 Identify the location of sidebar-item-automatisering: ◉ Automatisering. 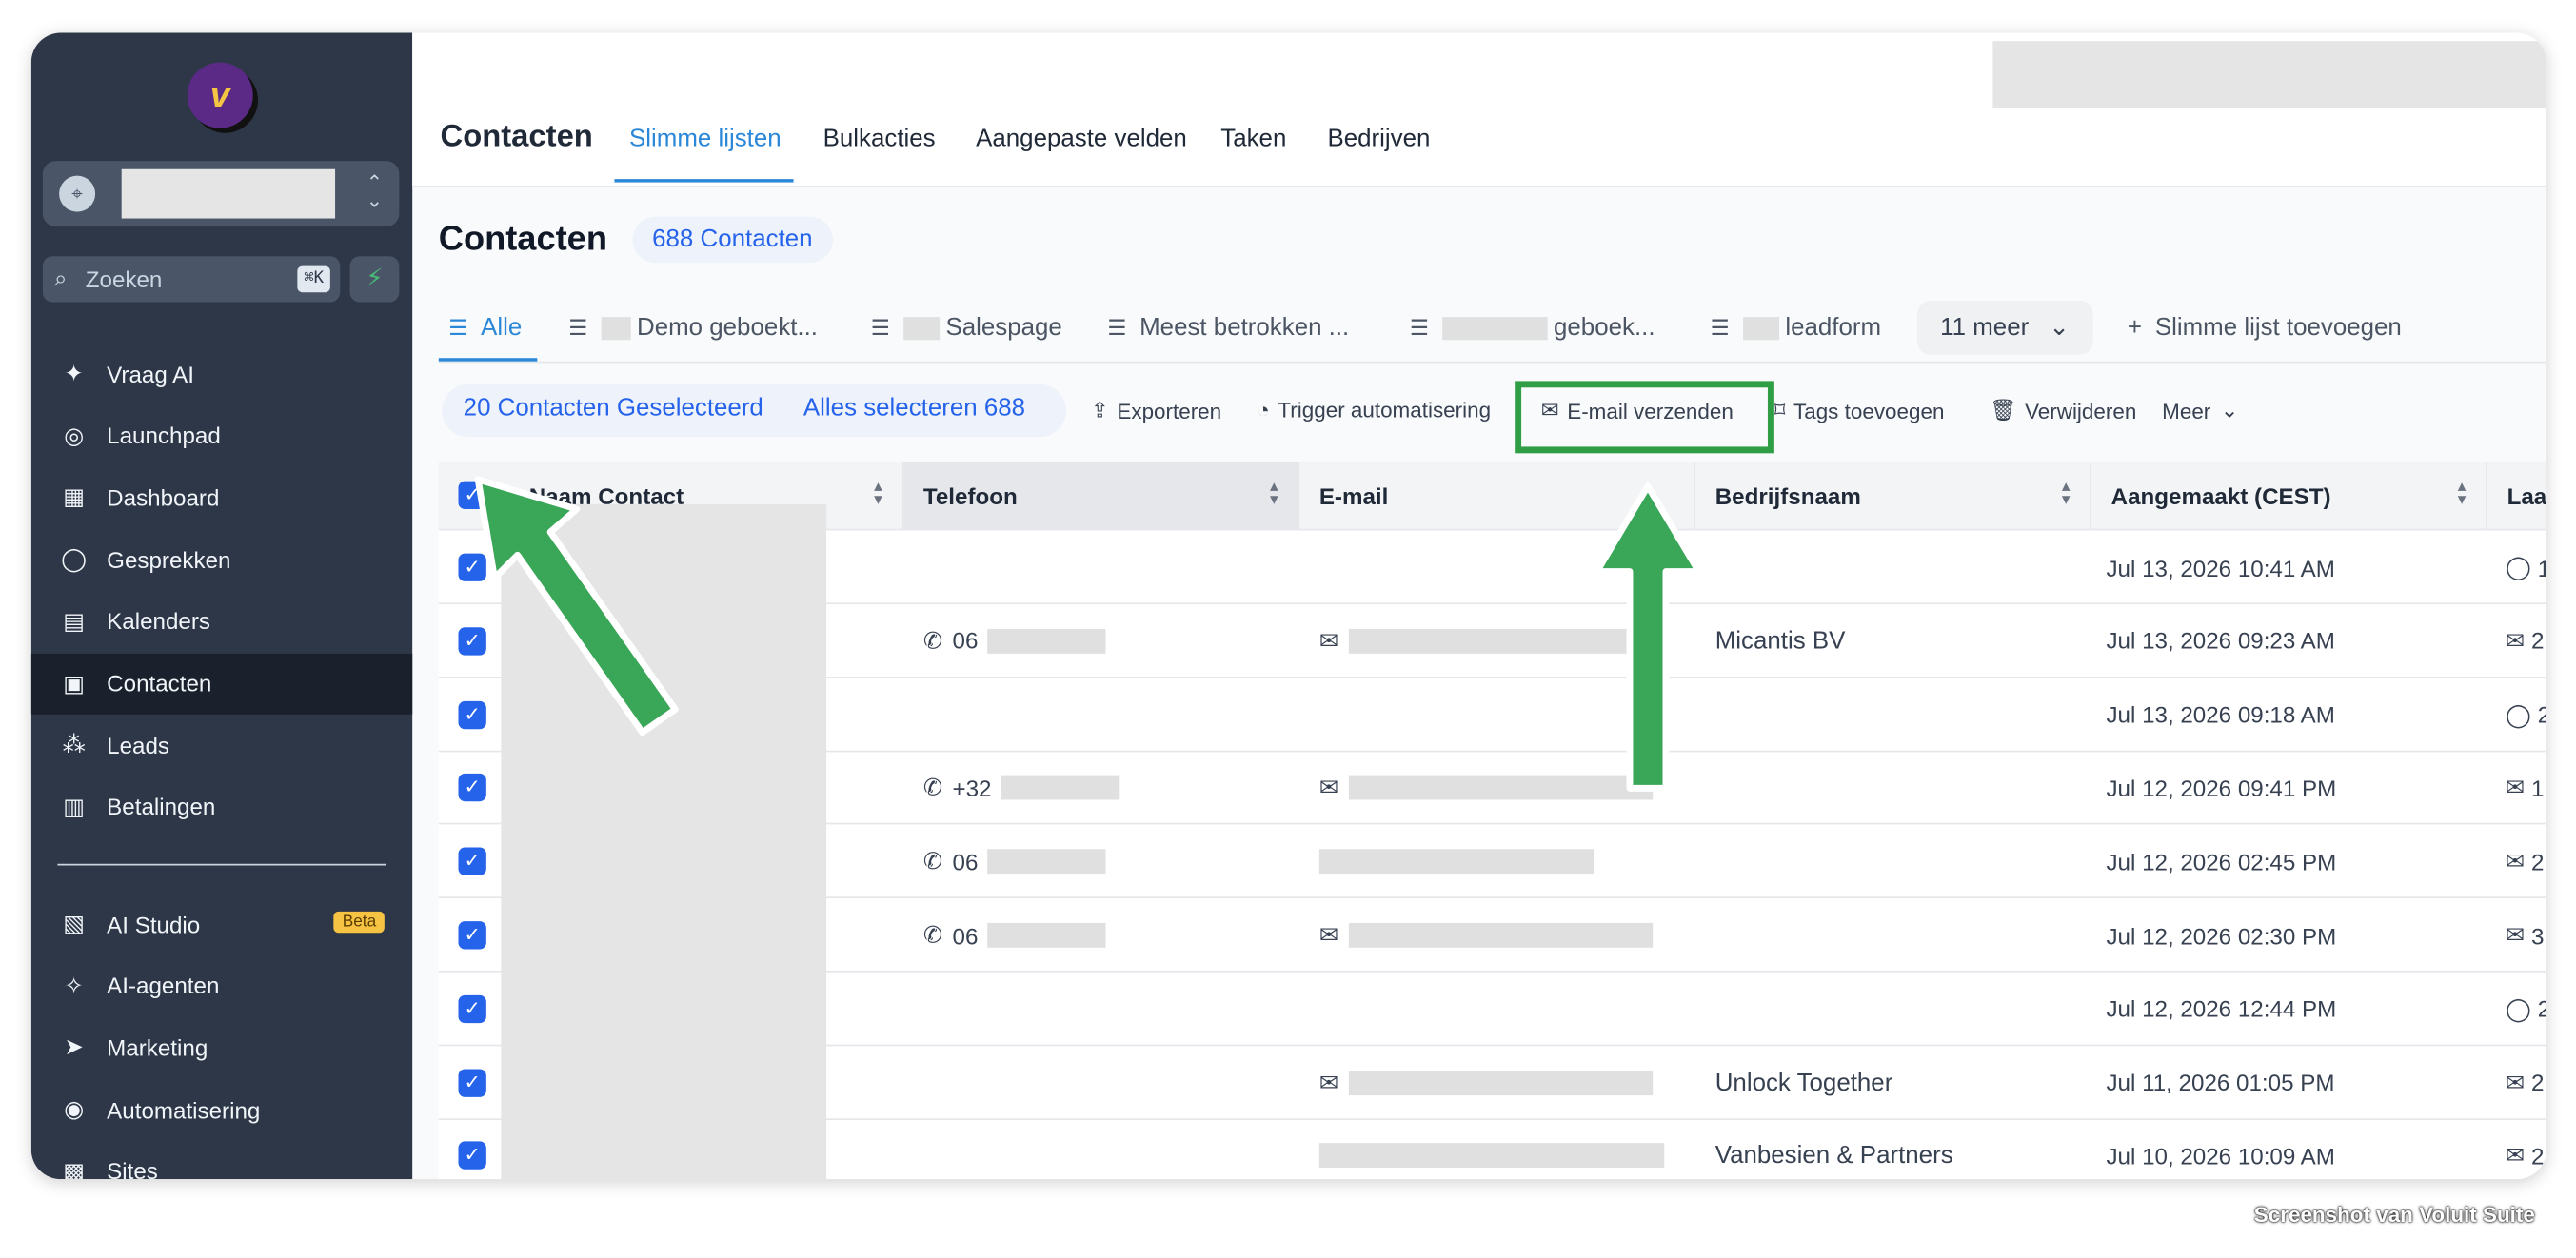
(221, 1110).